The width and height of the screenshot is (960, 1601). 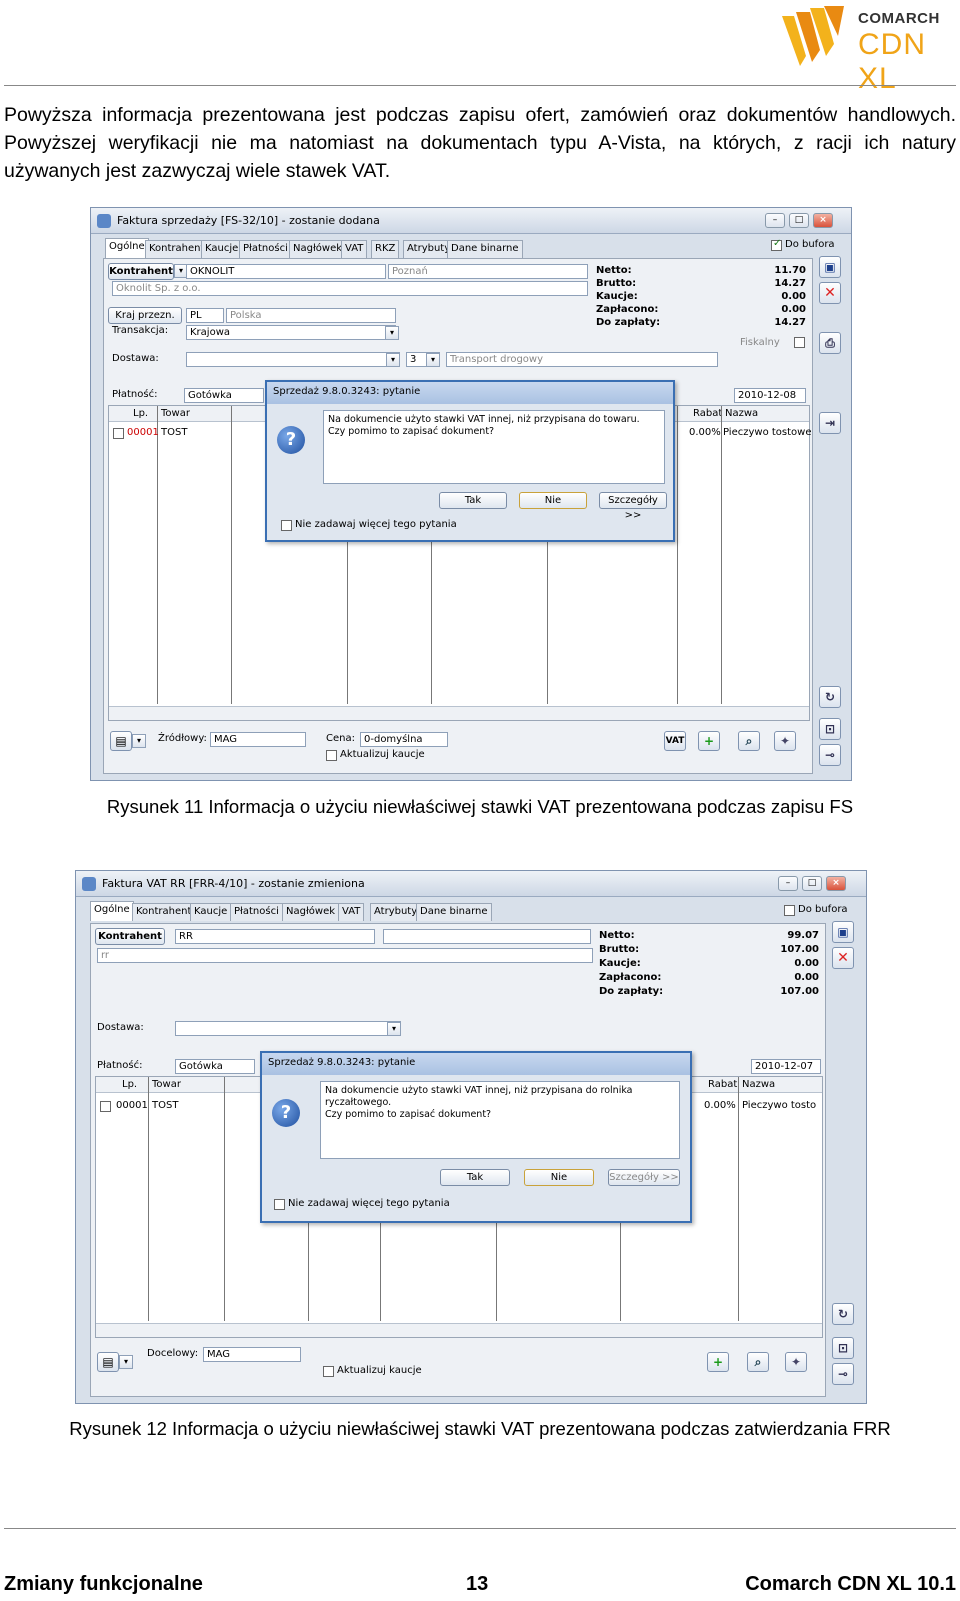 I want to click on zrodlowy-select: MAG, so click(x=258, y=739).